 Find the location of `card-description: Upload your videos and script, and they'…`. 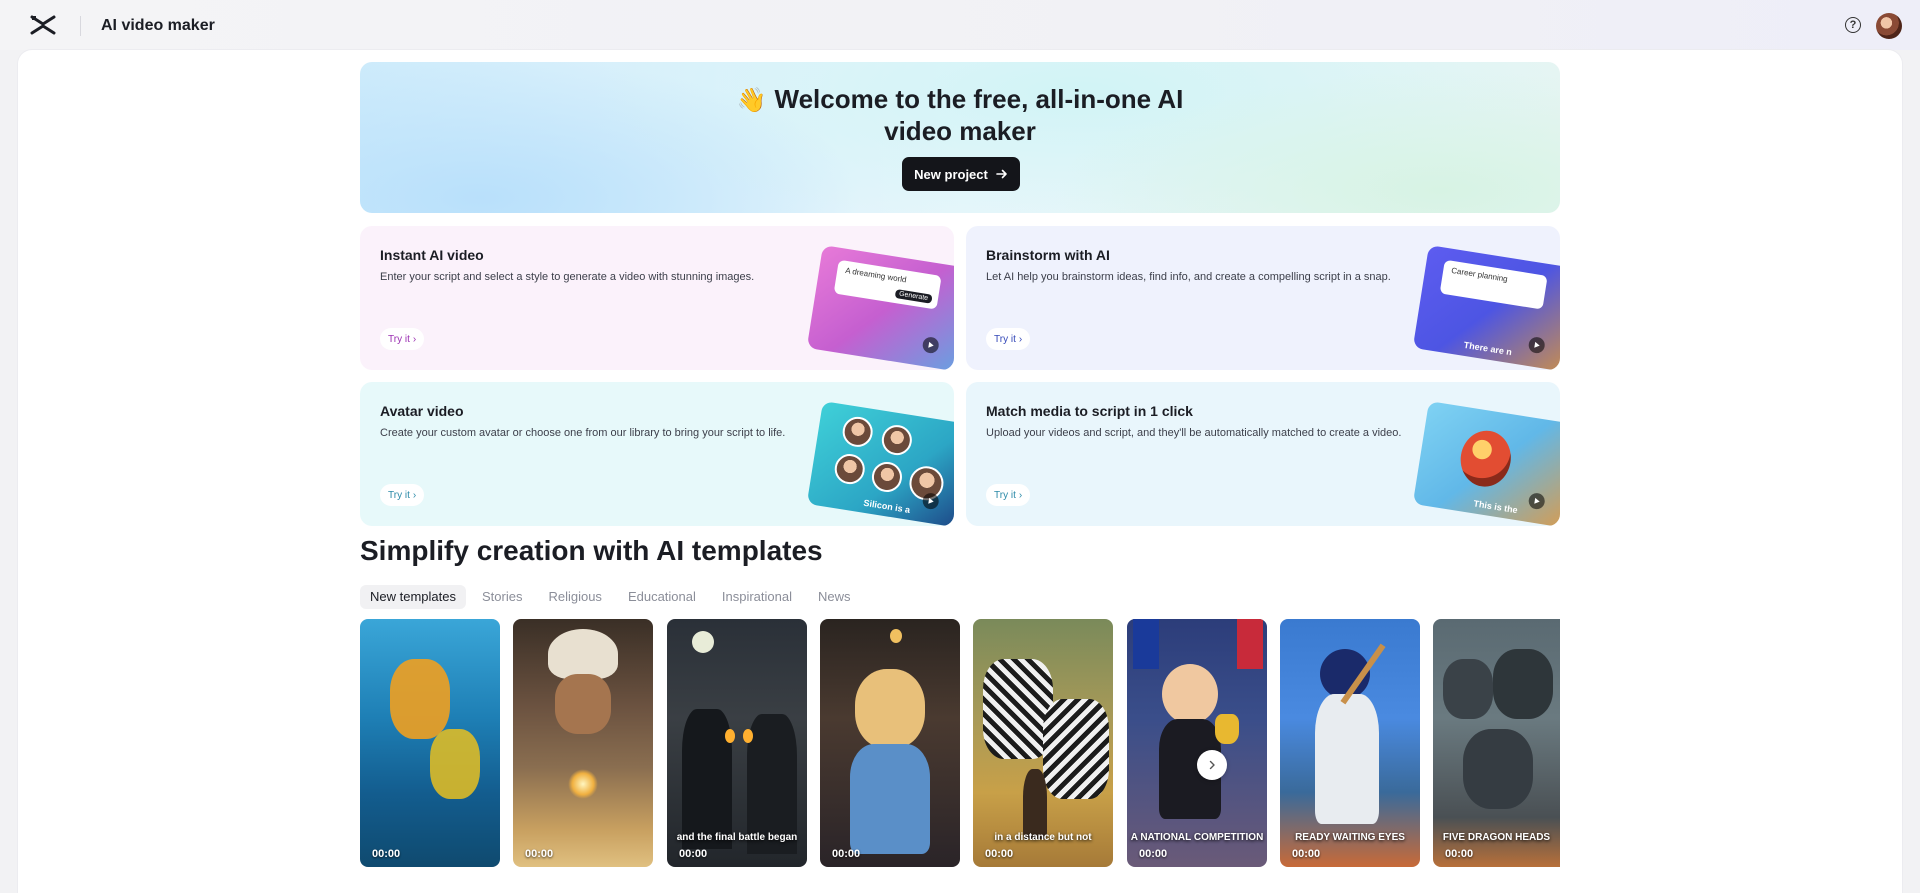

card-description: Upload your videos and script, and they'… is located at coordinates (1194, 433).